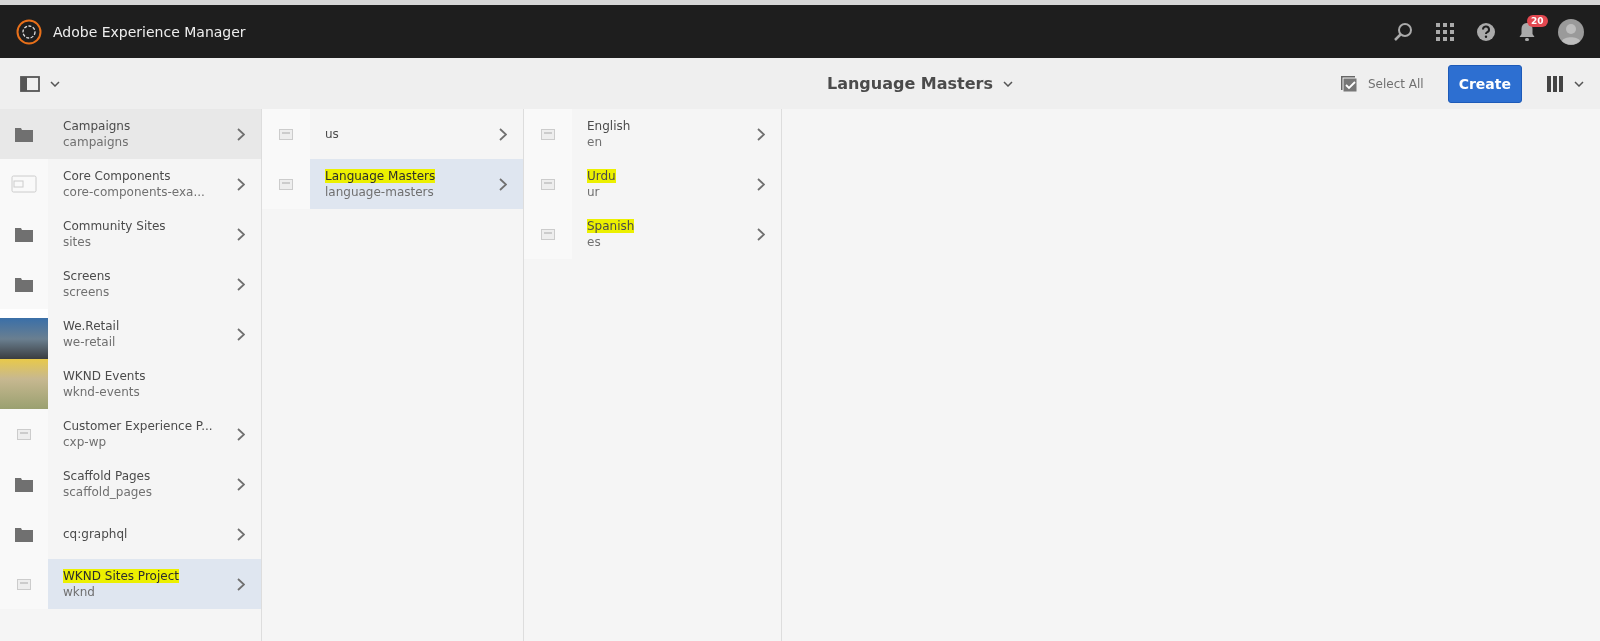 The height and width of the screenshot is (641, 1600). What do you see at coordinates (594, 242) in the screenshot?
I see `item-name: es` at bounding box center [594, 242].